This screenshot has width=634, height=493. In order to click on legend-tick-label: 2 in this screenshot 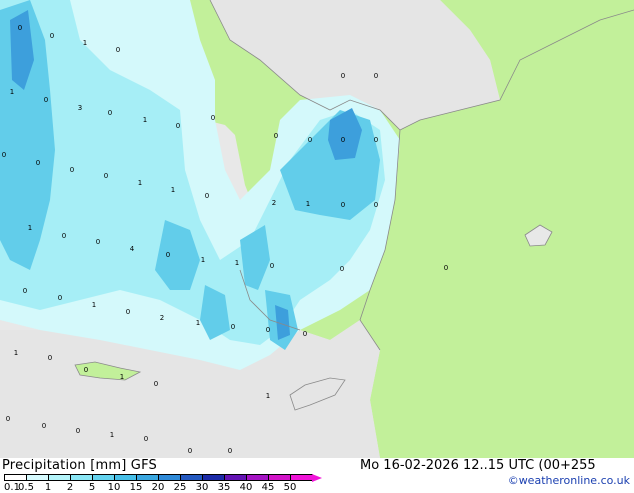, I will do `click(70, 487)`.